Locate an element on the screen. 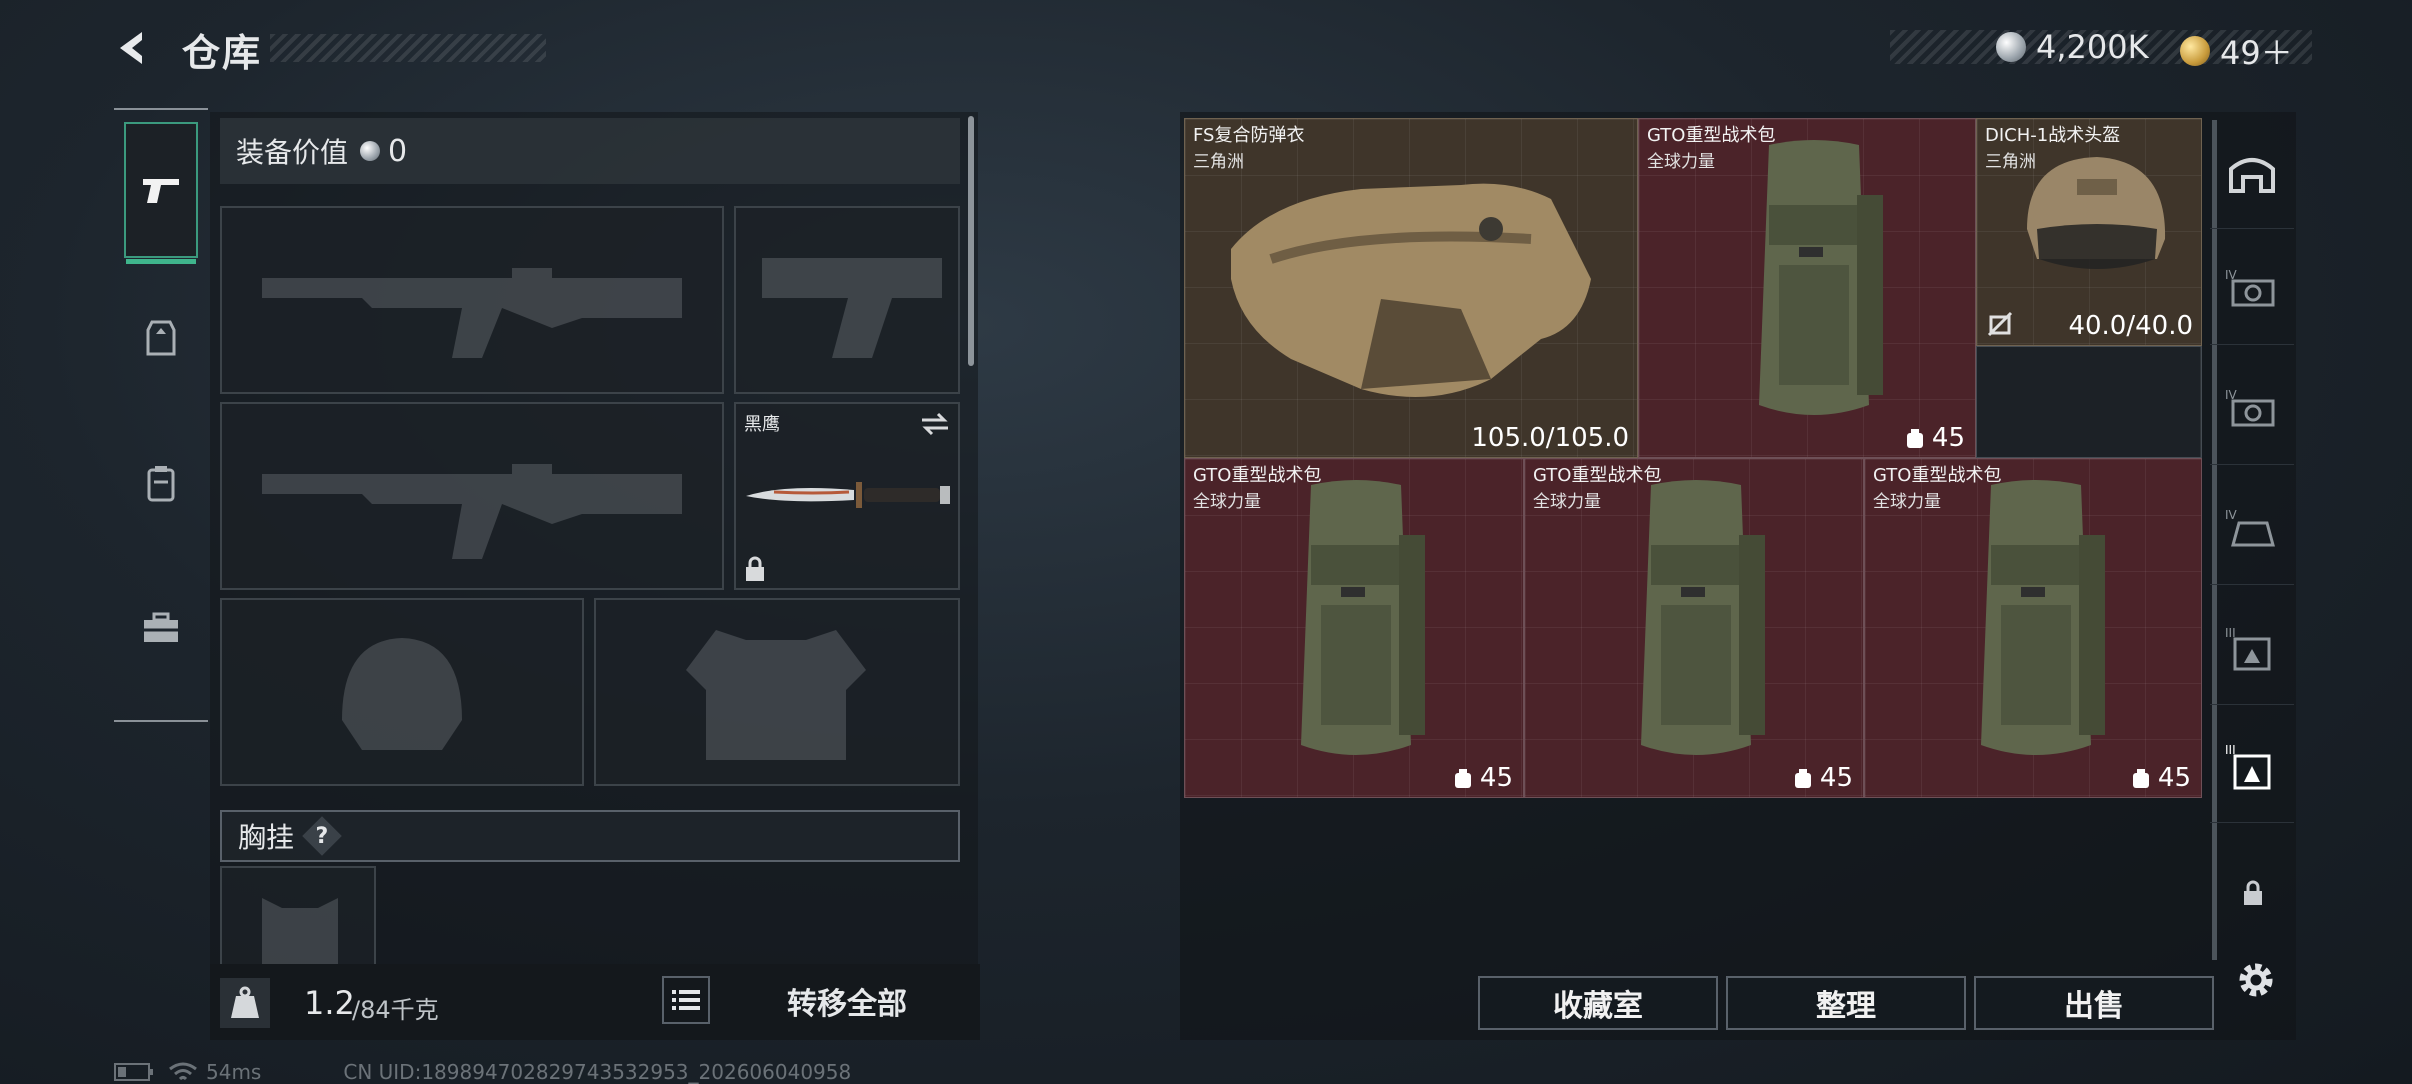  tab-filter-4: III is located at coordinates (2252, 649).